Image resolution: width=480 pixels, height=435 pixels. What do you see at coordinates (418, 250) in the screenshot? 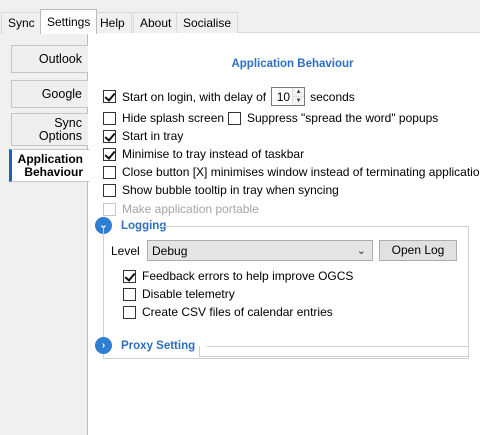
I see `open-log-button: Open Log` at bounding box center [418, 250].